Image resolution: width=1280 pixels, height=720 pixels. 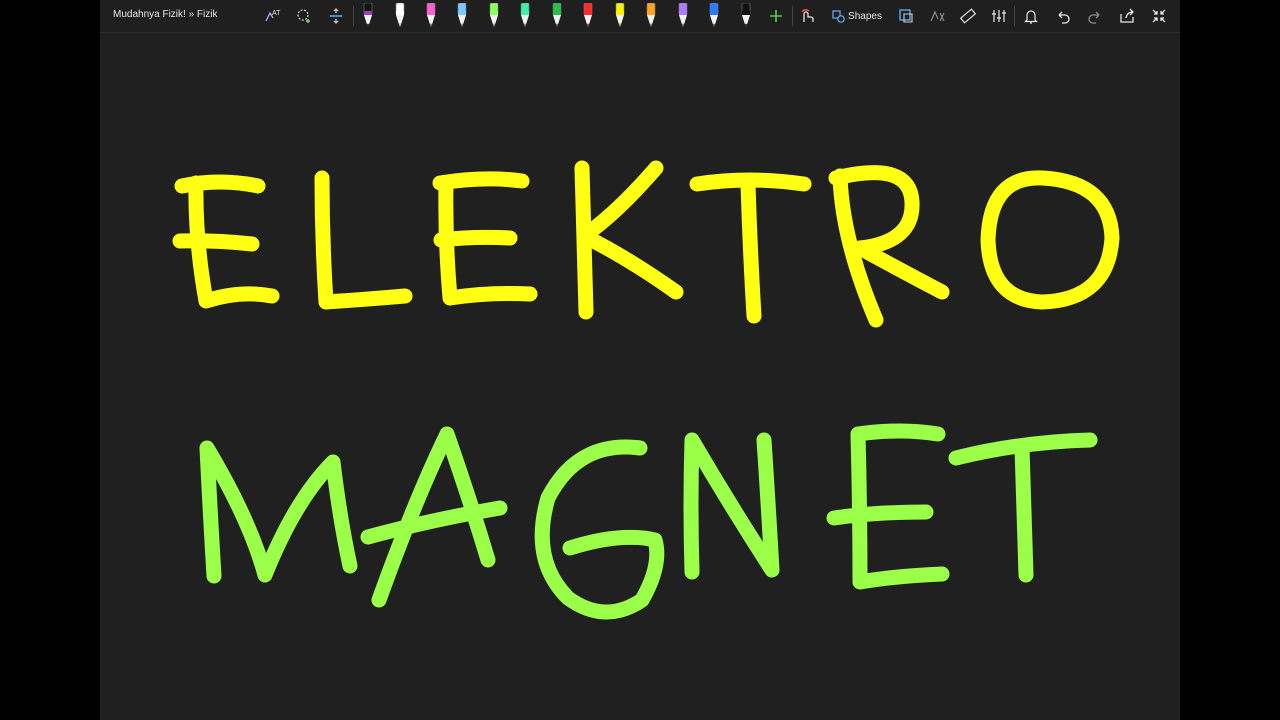 What do you see at coordinates (304, 16) in the screenshot?
I see `lasso-select-icon` at bounding box center [304, 16].